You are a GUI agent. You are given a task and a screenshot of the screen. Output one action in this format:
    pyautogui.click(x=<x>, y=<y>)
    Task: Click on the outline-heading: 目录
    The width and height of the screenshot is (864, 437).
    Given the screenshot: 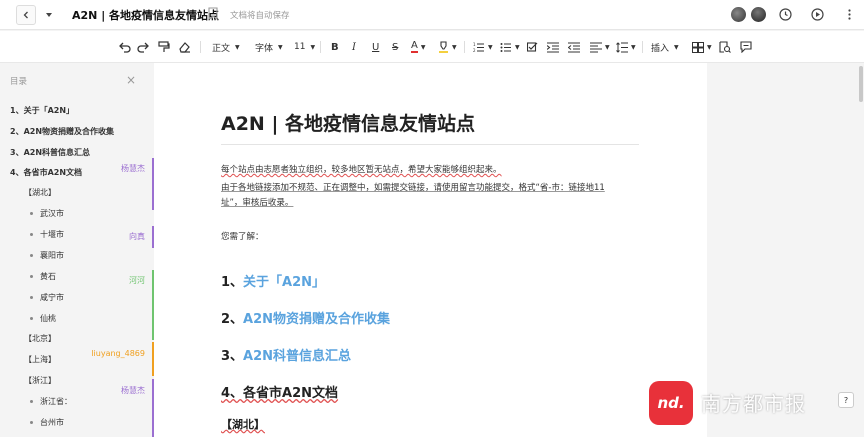 What is the action you would take?
    pyautogui.click(x=19, y=82)
    